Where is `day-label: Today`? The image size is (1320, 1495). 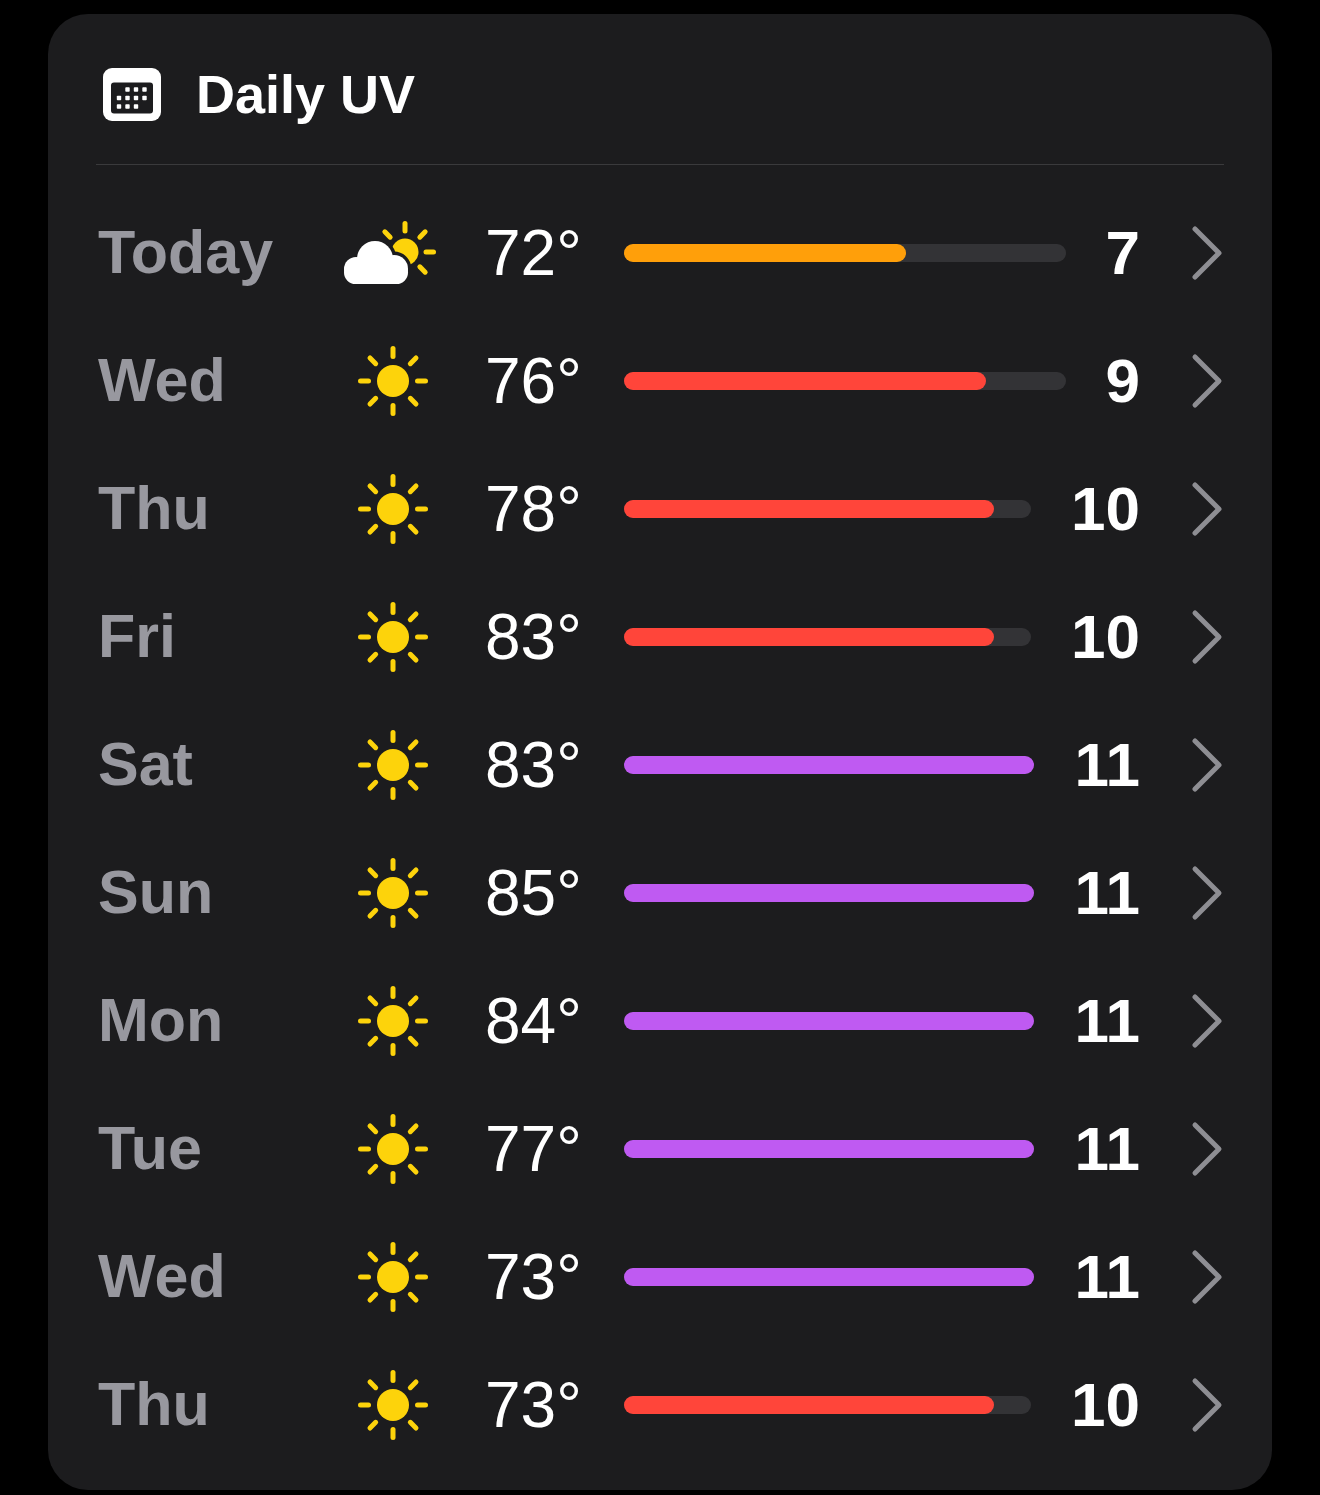 day-label: Today is located at coordinates (186, 253).